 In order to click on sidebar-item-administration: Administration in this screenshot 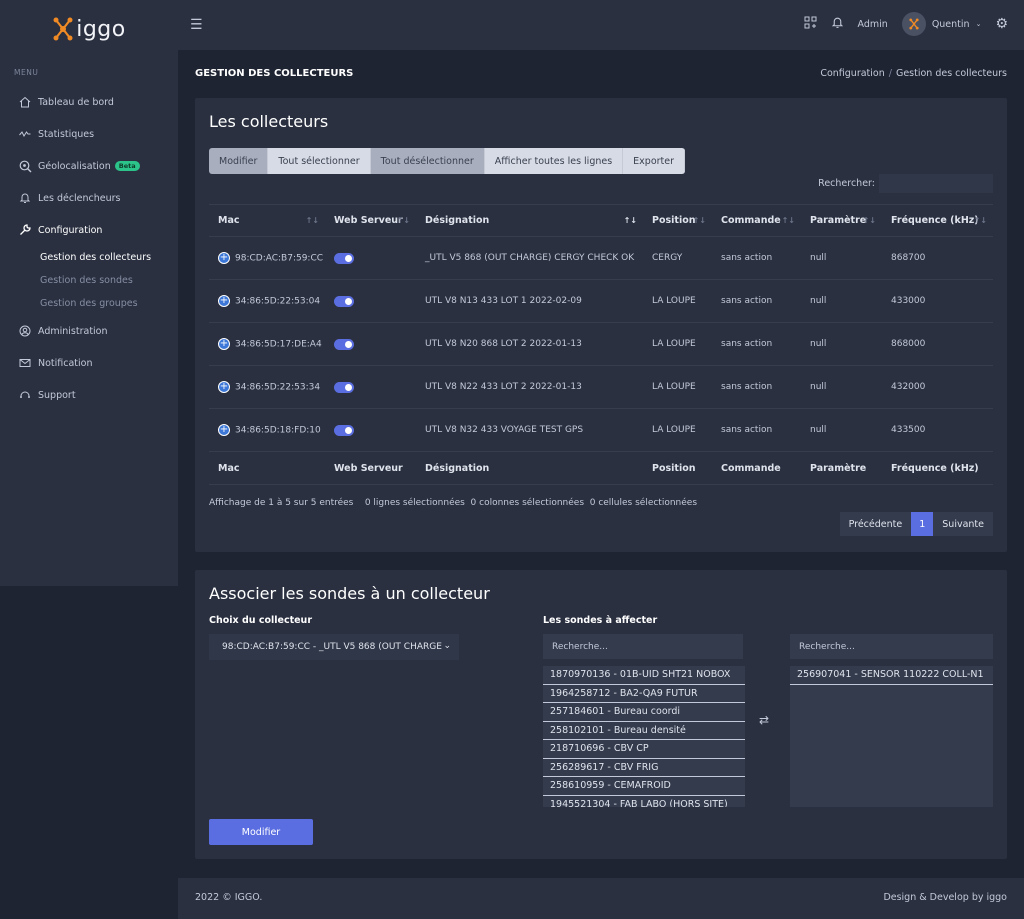, I will do `click(89, 331)`.